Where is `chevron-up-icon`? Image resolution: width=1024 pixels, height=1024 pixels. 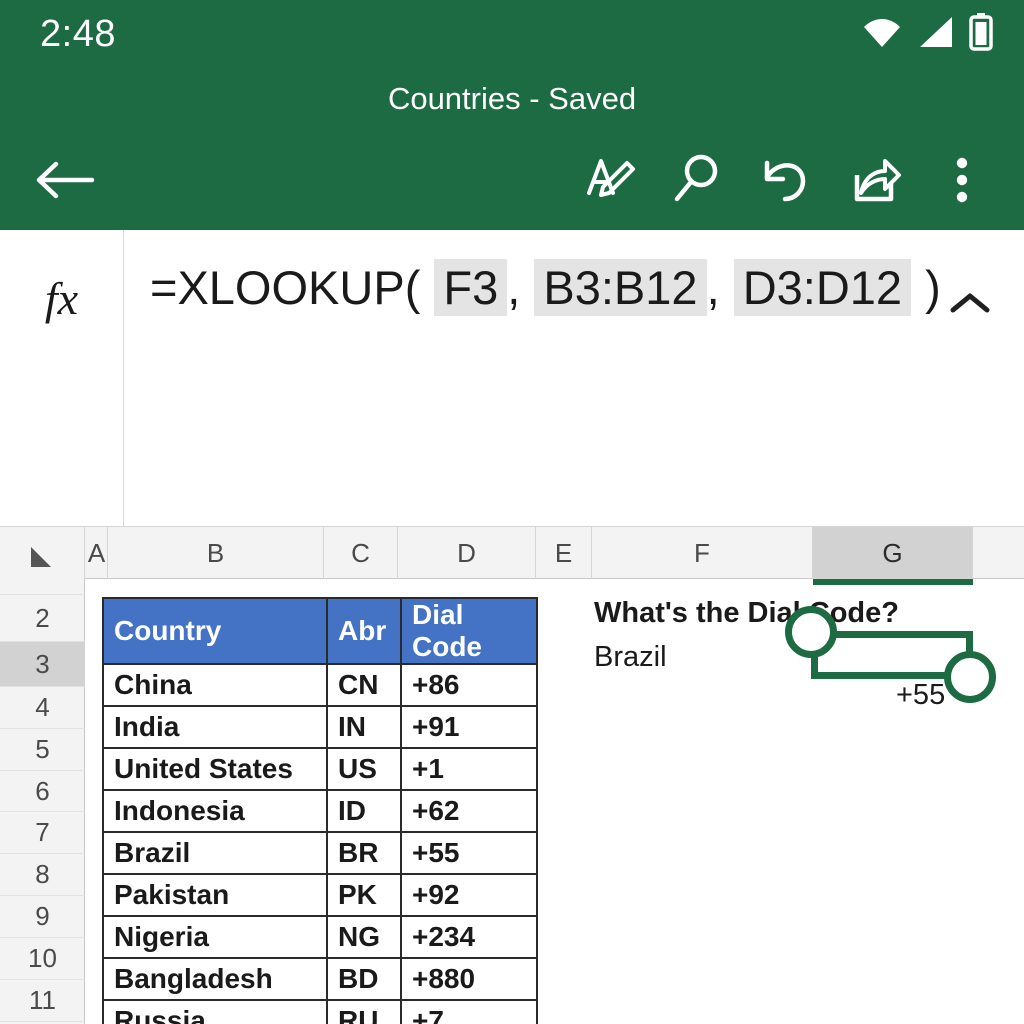
chevron-up-icon is located at coordinates (970, 304).